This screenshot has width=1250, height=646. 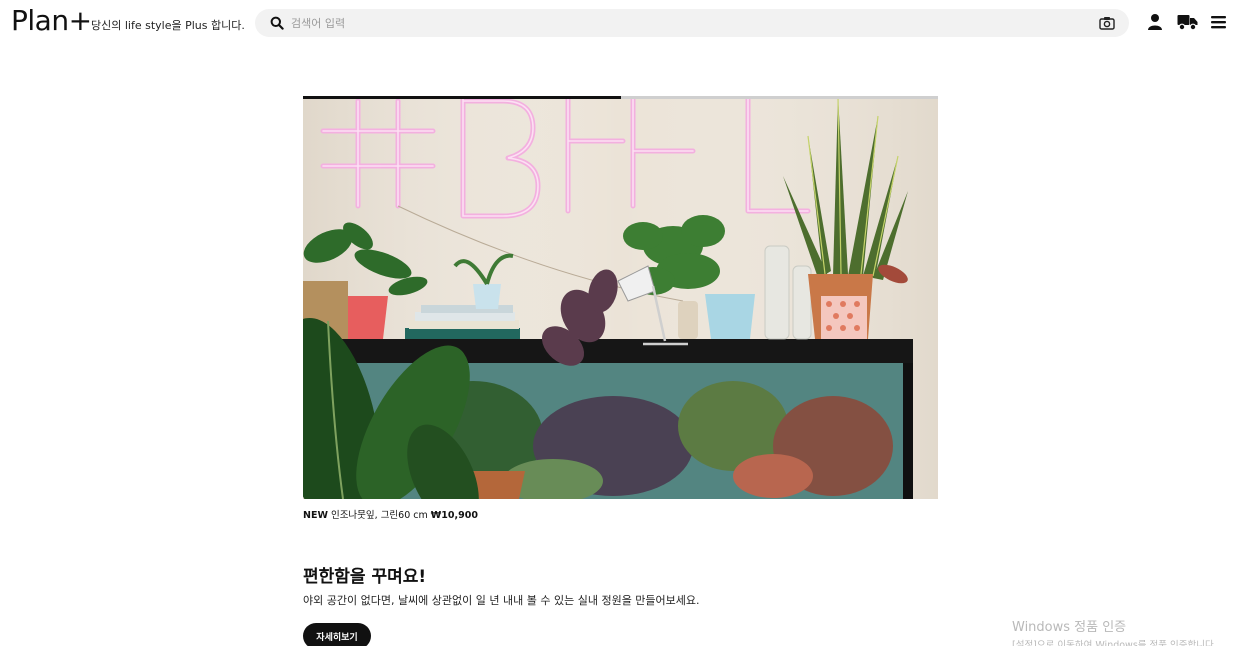 What do you see at coordinates (277, 23) in the screenshot?
I see `search-icon` at bounding box center [277, 23].